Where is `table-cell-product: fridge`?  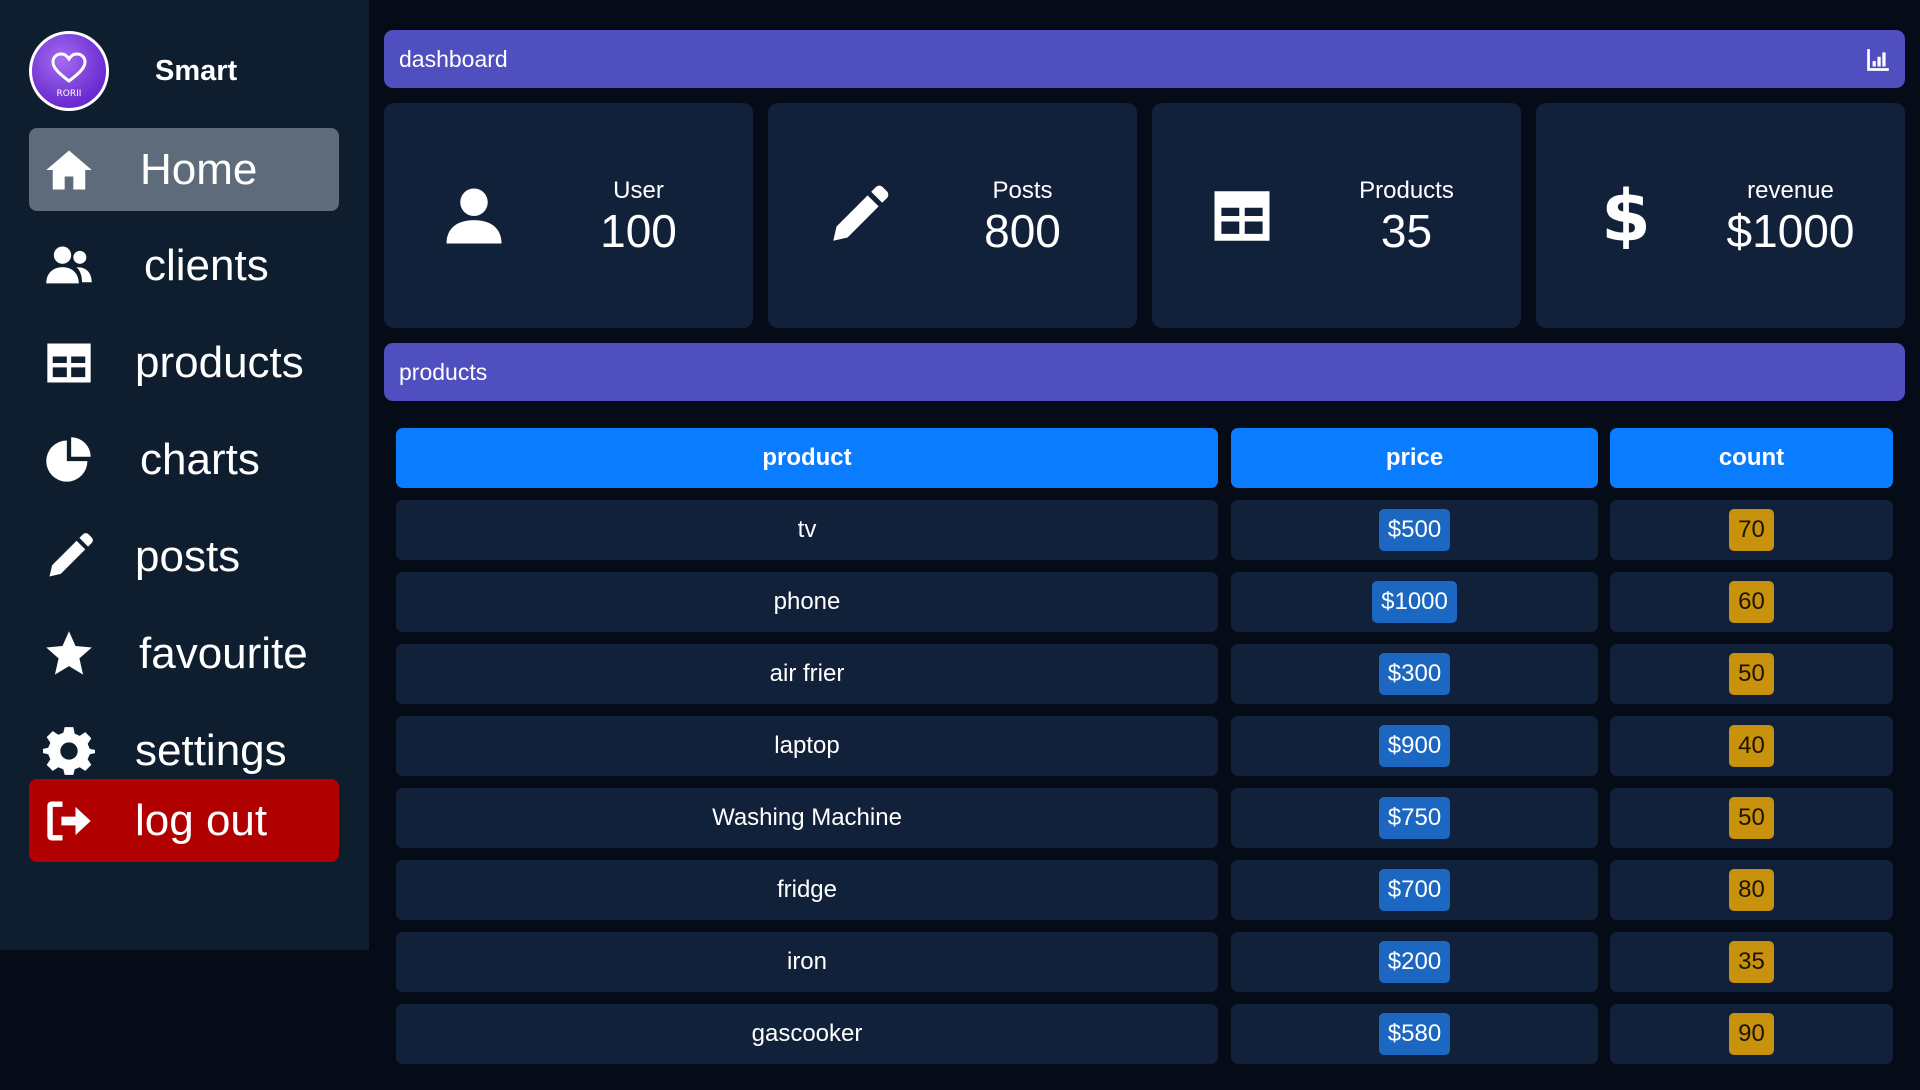 table-cell-product: fridge is located at coordinates (807, 890).